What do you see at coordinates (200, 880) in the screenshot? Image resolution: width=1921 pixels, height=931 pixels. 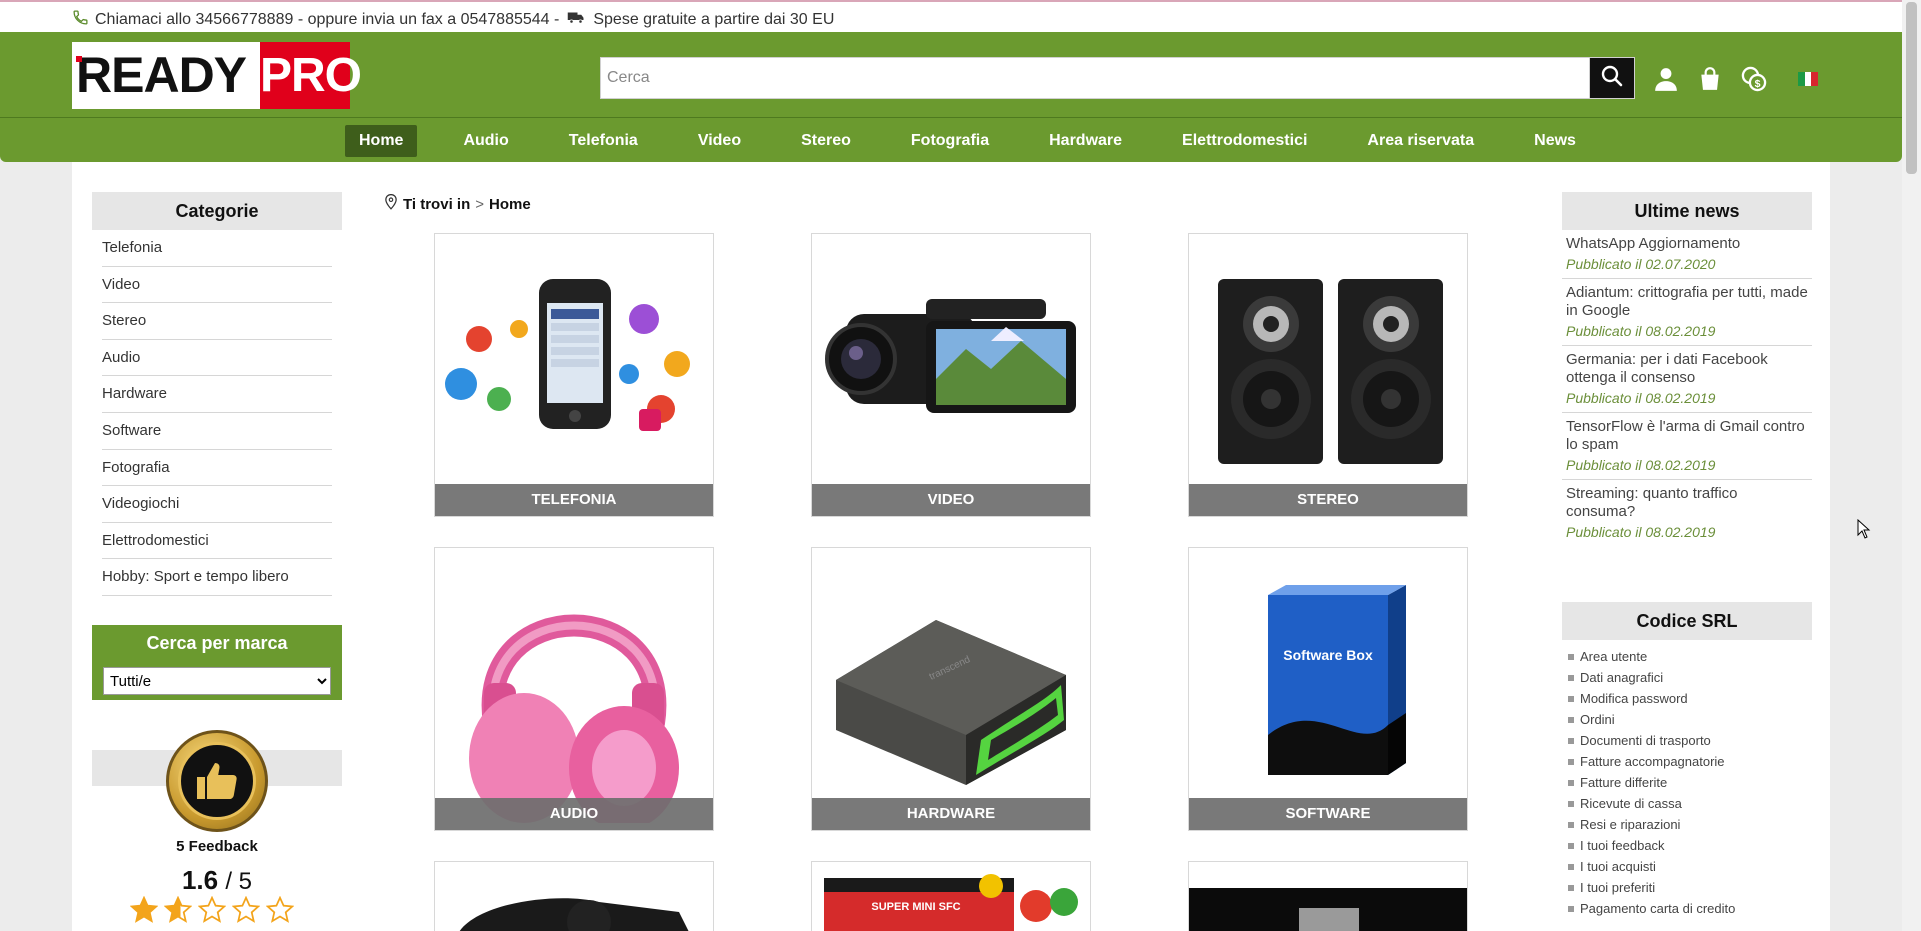 I see `rating-score: 1.6` at bounding box center [200, 880].